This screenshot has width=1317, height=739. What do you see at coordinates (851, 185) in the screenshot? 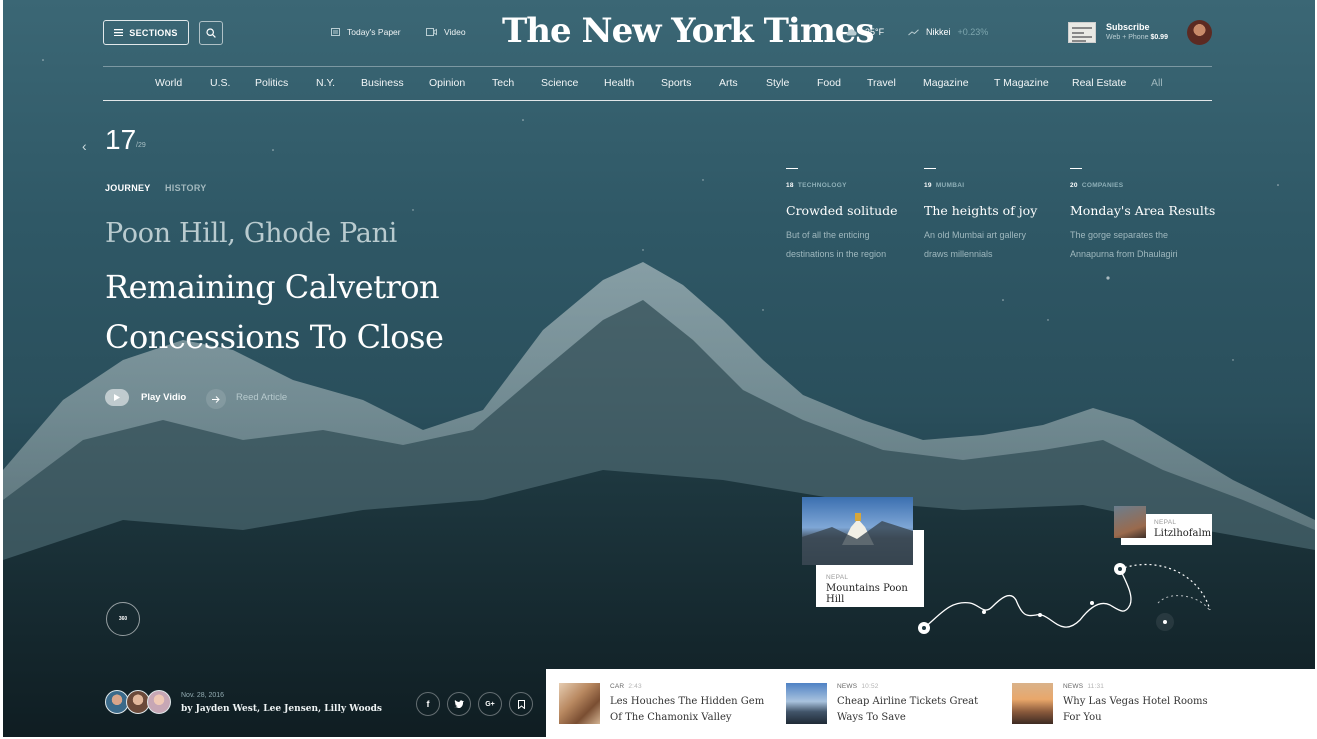
I see `story-meta: 18 TECHNOLOGY` at bounding box center [851, 185].